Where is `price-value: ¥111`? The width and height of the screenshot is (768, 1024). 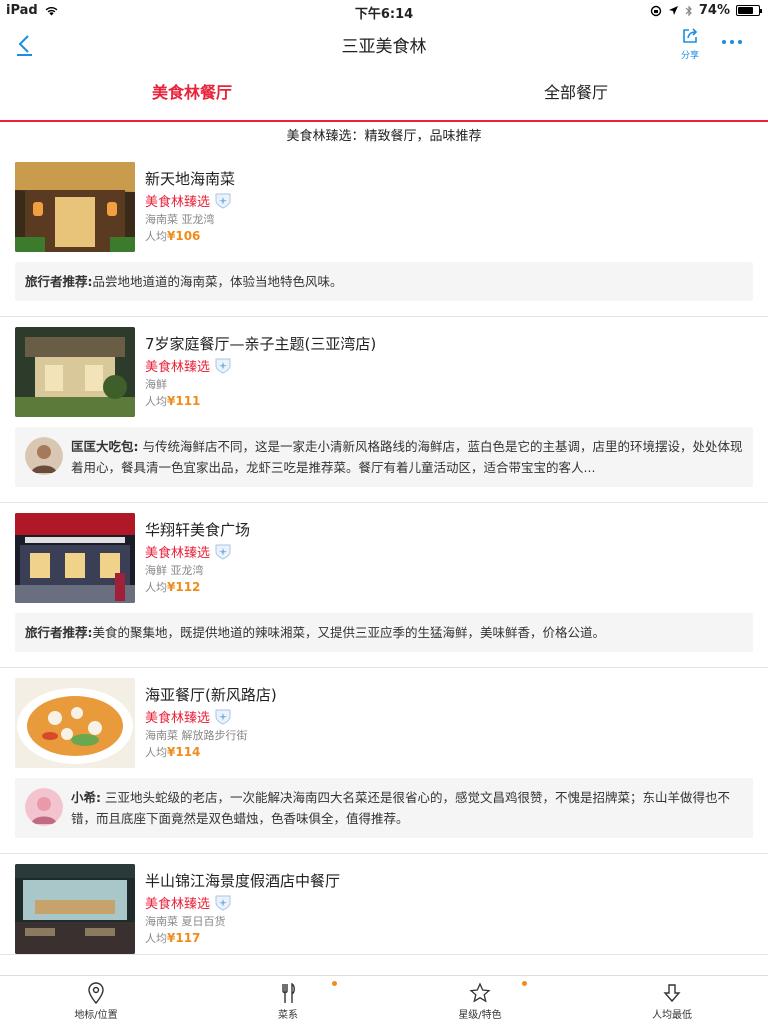 price-value: ¥111 is located at coordinates (184, 401).